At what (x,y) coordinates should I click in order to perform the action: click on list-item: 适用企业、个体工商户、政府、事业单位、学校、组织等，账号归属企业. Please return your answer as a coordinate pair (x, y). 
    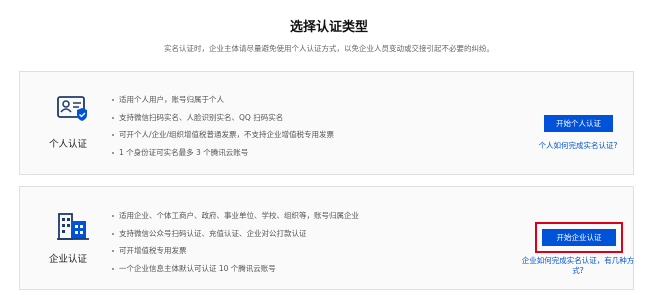
    Looking at the image, I should click on (235, 216).